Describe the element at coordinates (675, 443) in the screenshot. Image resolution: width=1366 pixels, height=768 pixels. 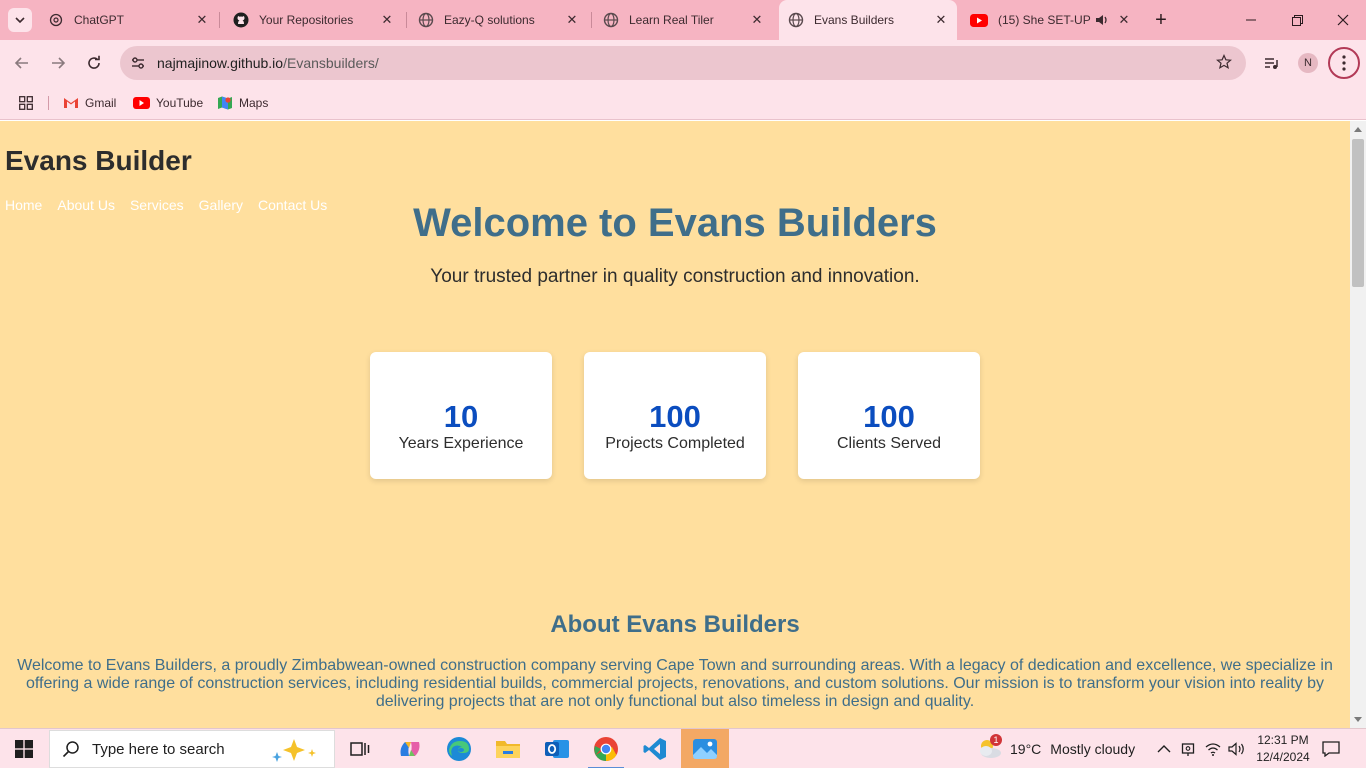
I see `stat-label: Projects Completed` at that location.